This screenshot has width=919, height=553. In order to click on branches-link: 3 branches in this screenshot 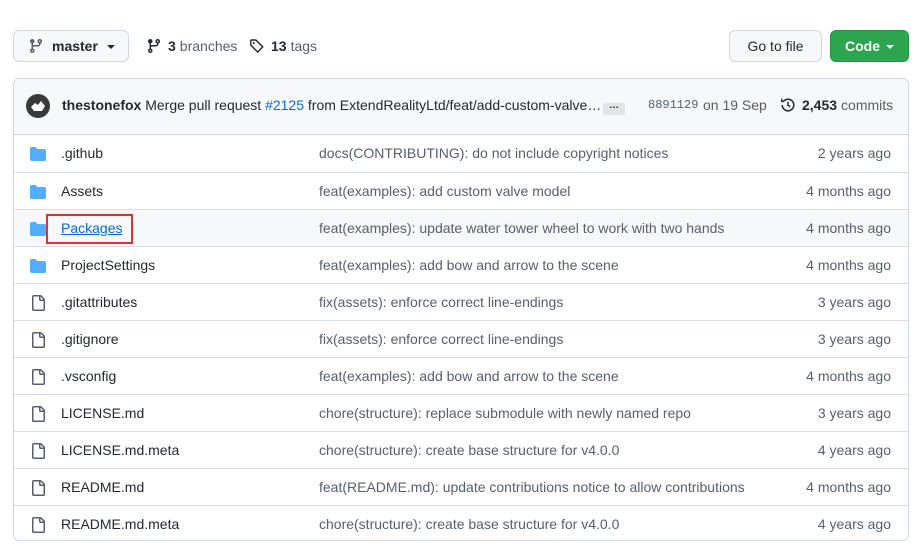, I will do `click(191, 46)`.